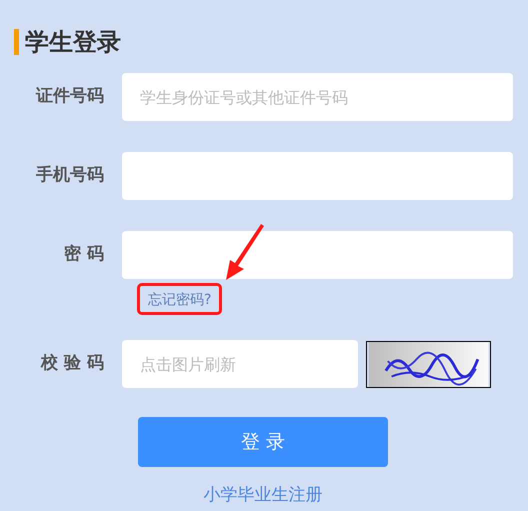 This screenshot has height=511, width=528. I want to click on field-label: 密 码, so click(84, 254).